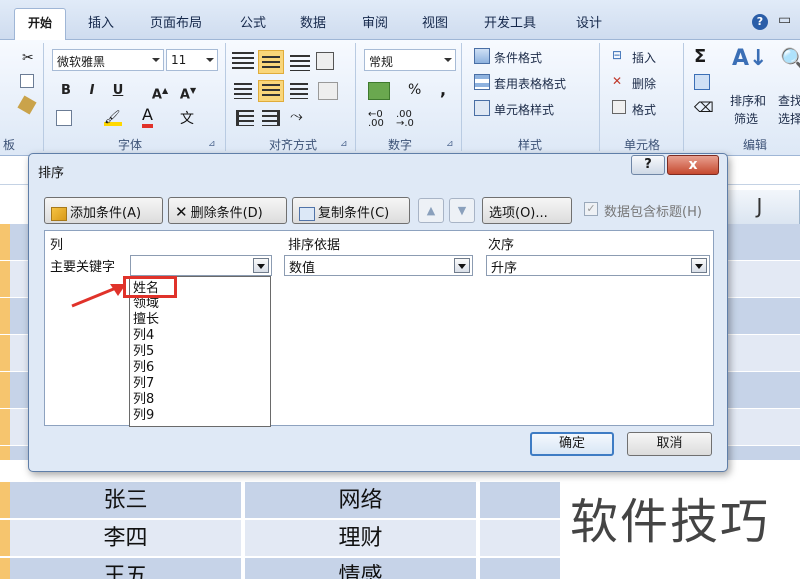 The width and height of the screenshot is (800, 579). I want to click on font-name-select: 微软雅黑, so click(108, 60).